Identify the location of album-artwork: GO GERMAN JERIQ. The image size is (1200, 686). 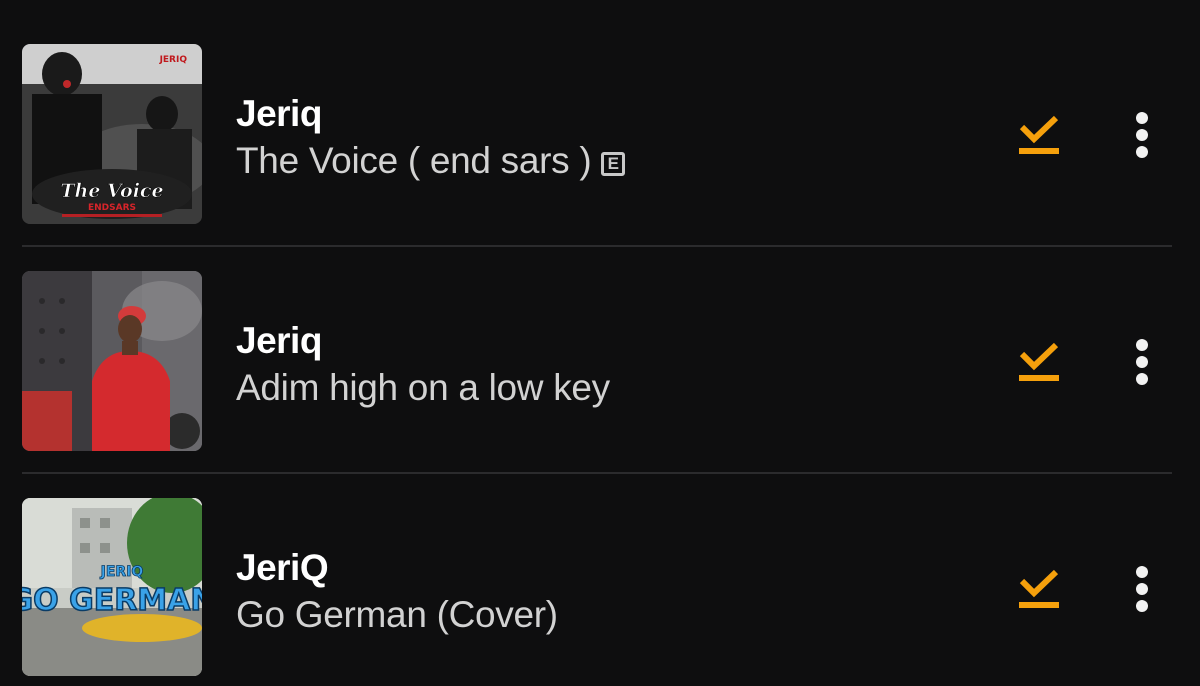
(112, 587).